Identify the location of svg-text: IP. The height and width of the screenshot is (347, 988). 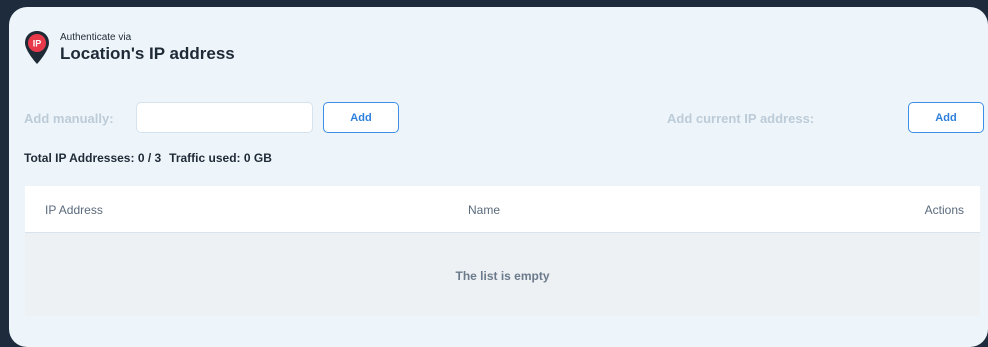
(37, 44).